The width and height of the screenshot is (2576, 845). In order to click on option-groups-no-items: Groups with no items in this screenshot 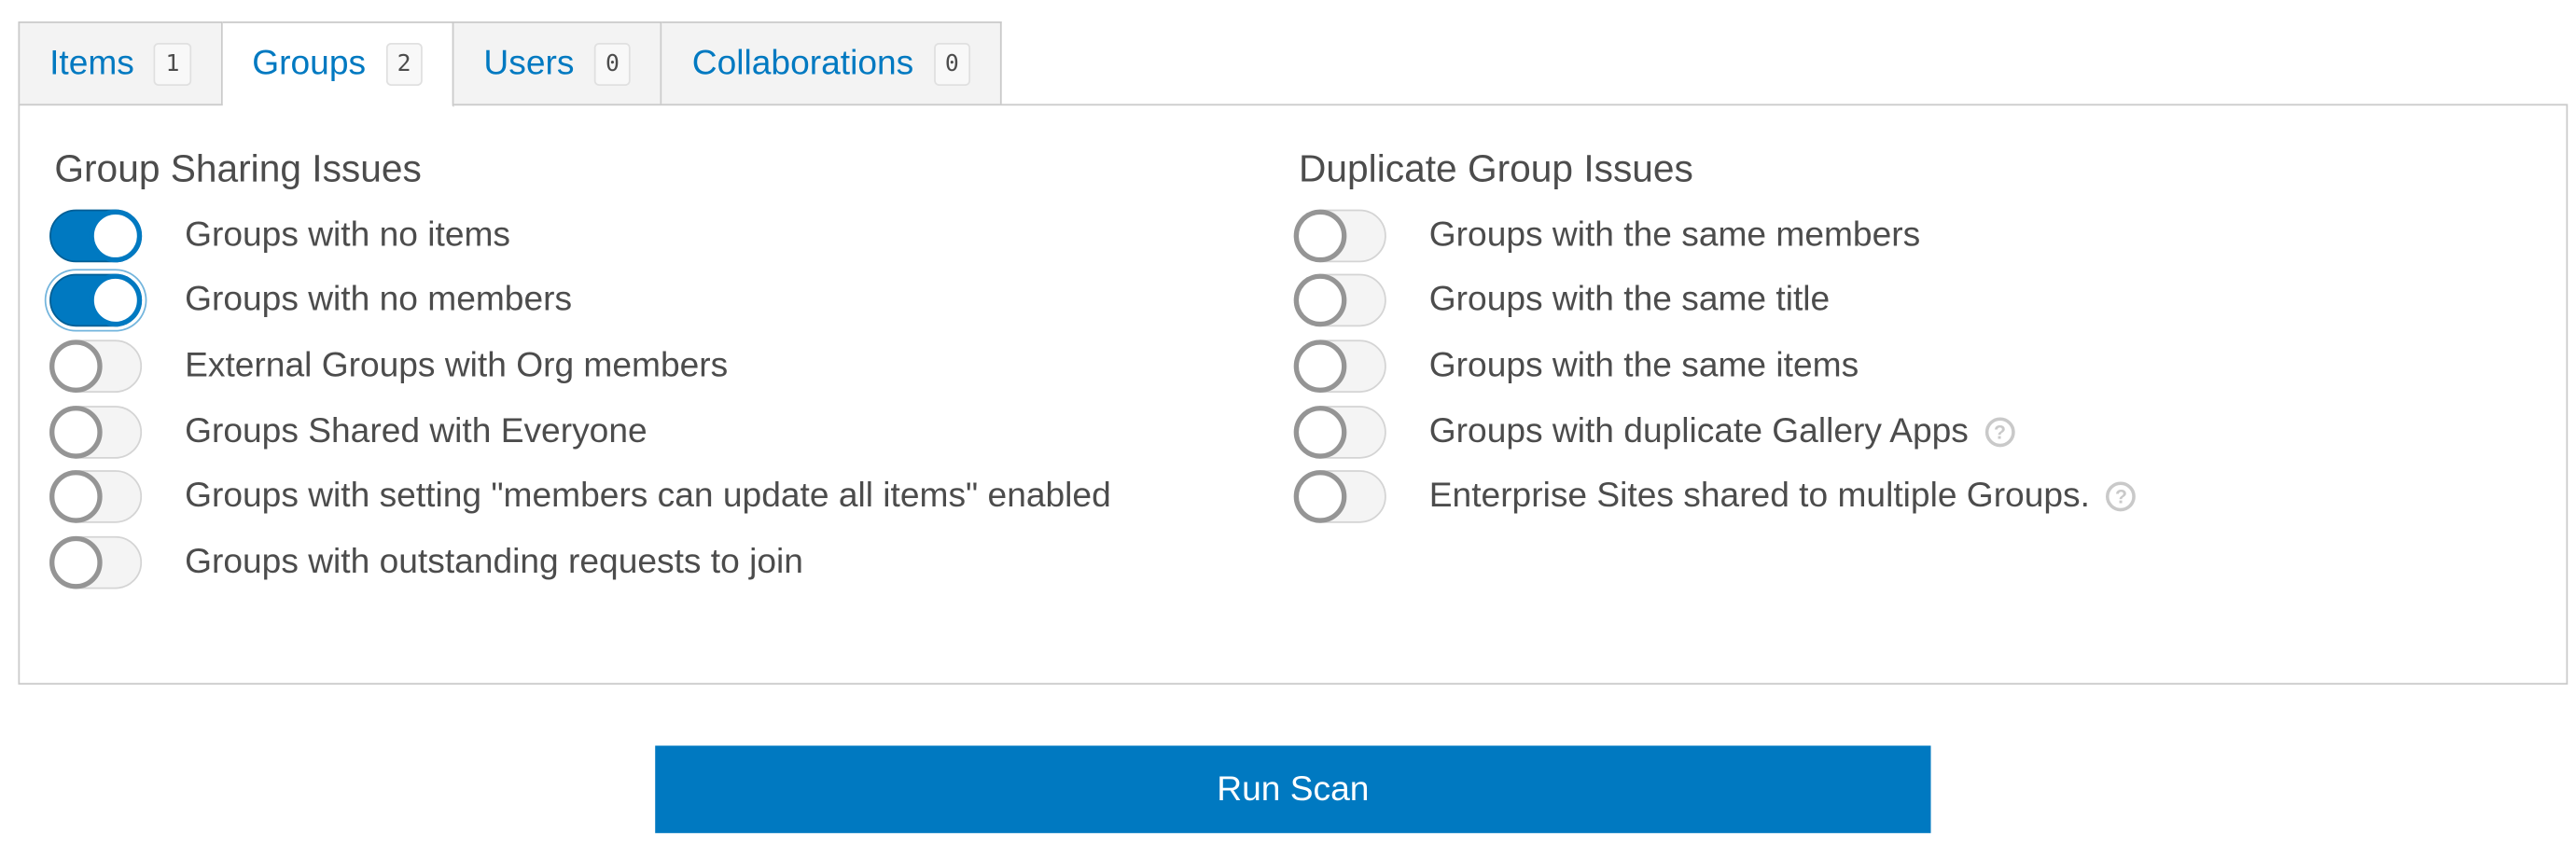, I will do `click(579, 236)`.